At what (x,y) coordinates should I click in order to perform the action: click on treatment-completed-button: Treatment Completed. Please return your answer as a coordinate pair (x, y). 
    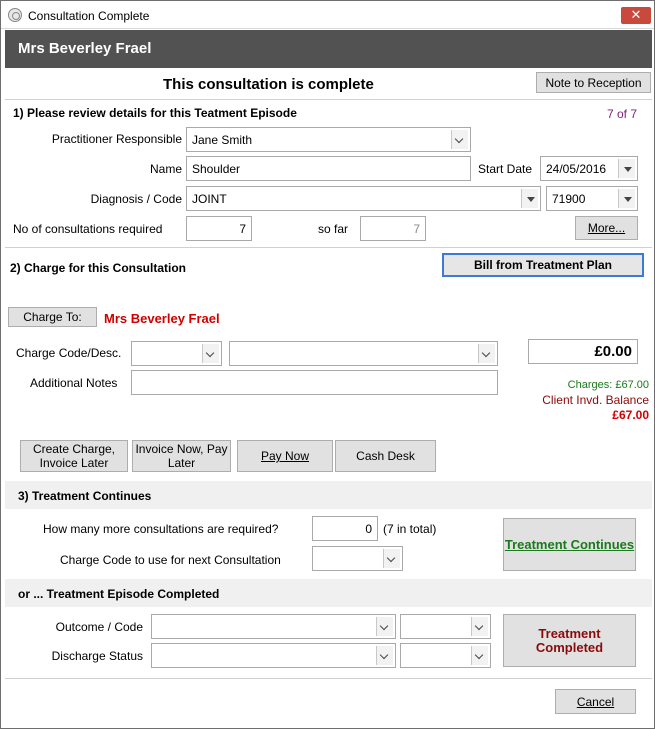
    Looking at the image, I should click on (569, 640).